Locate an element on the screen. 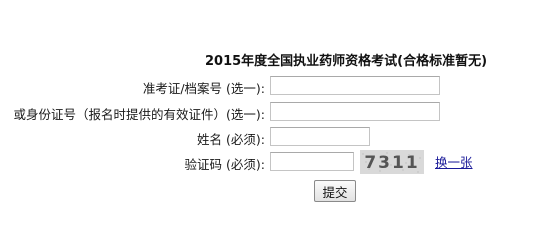 This screenshot has height=240, width=557. submit-button: 提交 is located at coordinates (335, 191).